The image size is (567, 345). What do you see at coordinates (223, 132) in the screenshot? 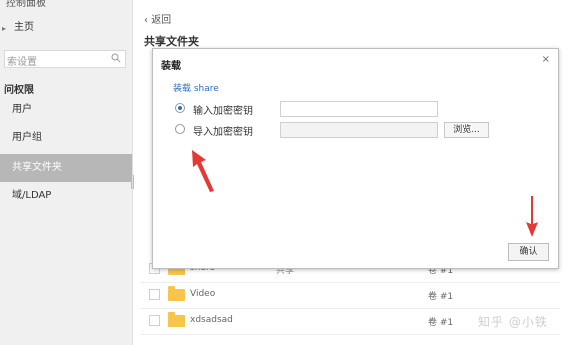
I see `option-label: 导入加密密钥` at bounding box center [223, 132].